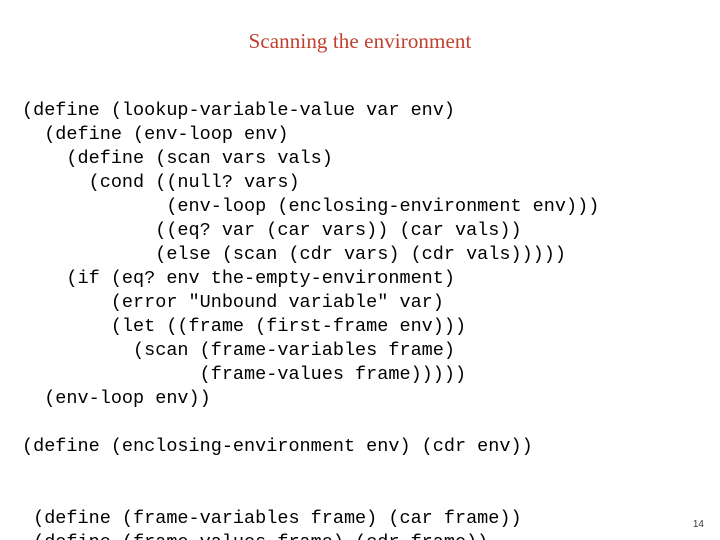 The width and height of the screenshot is (720, 540). I want to click on code-line: (env-loop (enclosing-environment env))), so click(311, 206).